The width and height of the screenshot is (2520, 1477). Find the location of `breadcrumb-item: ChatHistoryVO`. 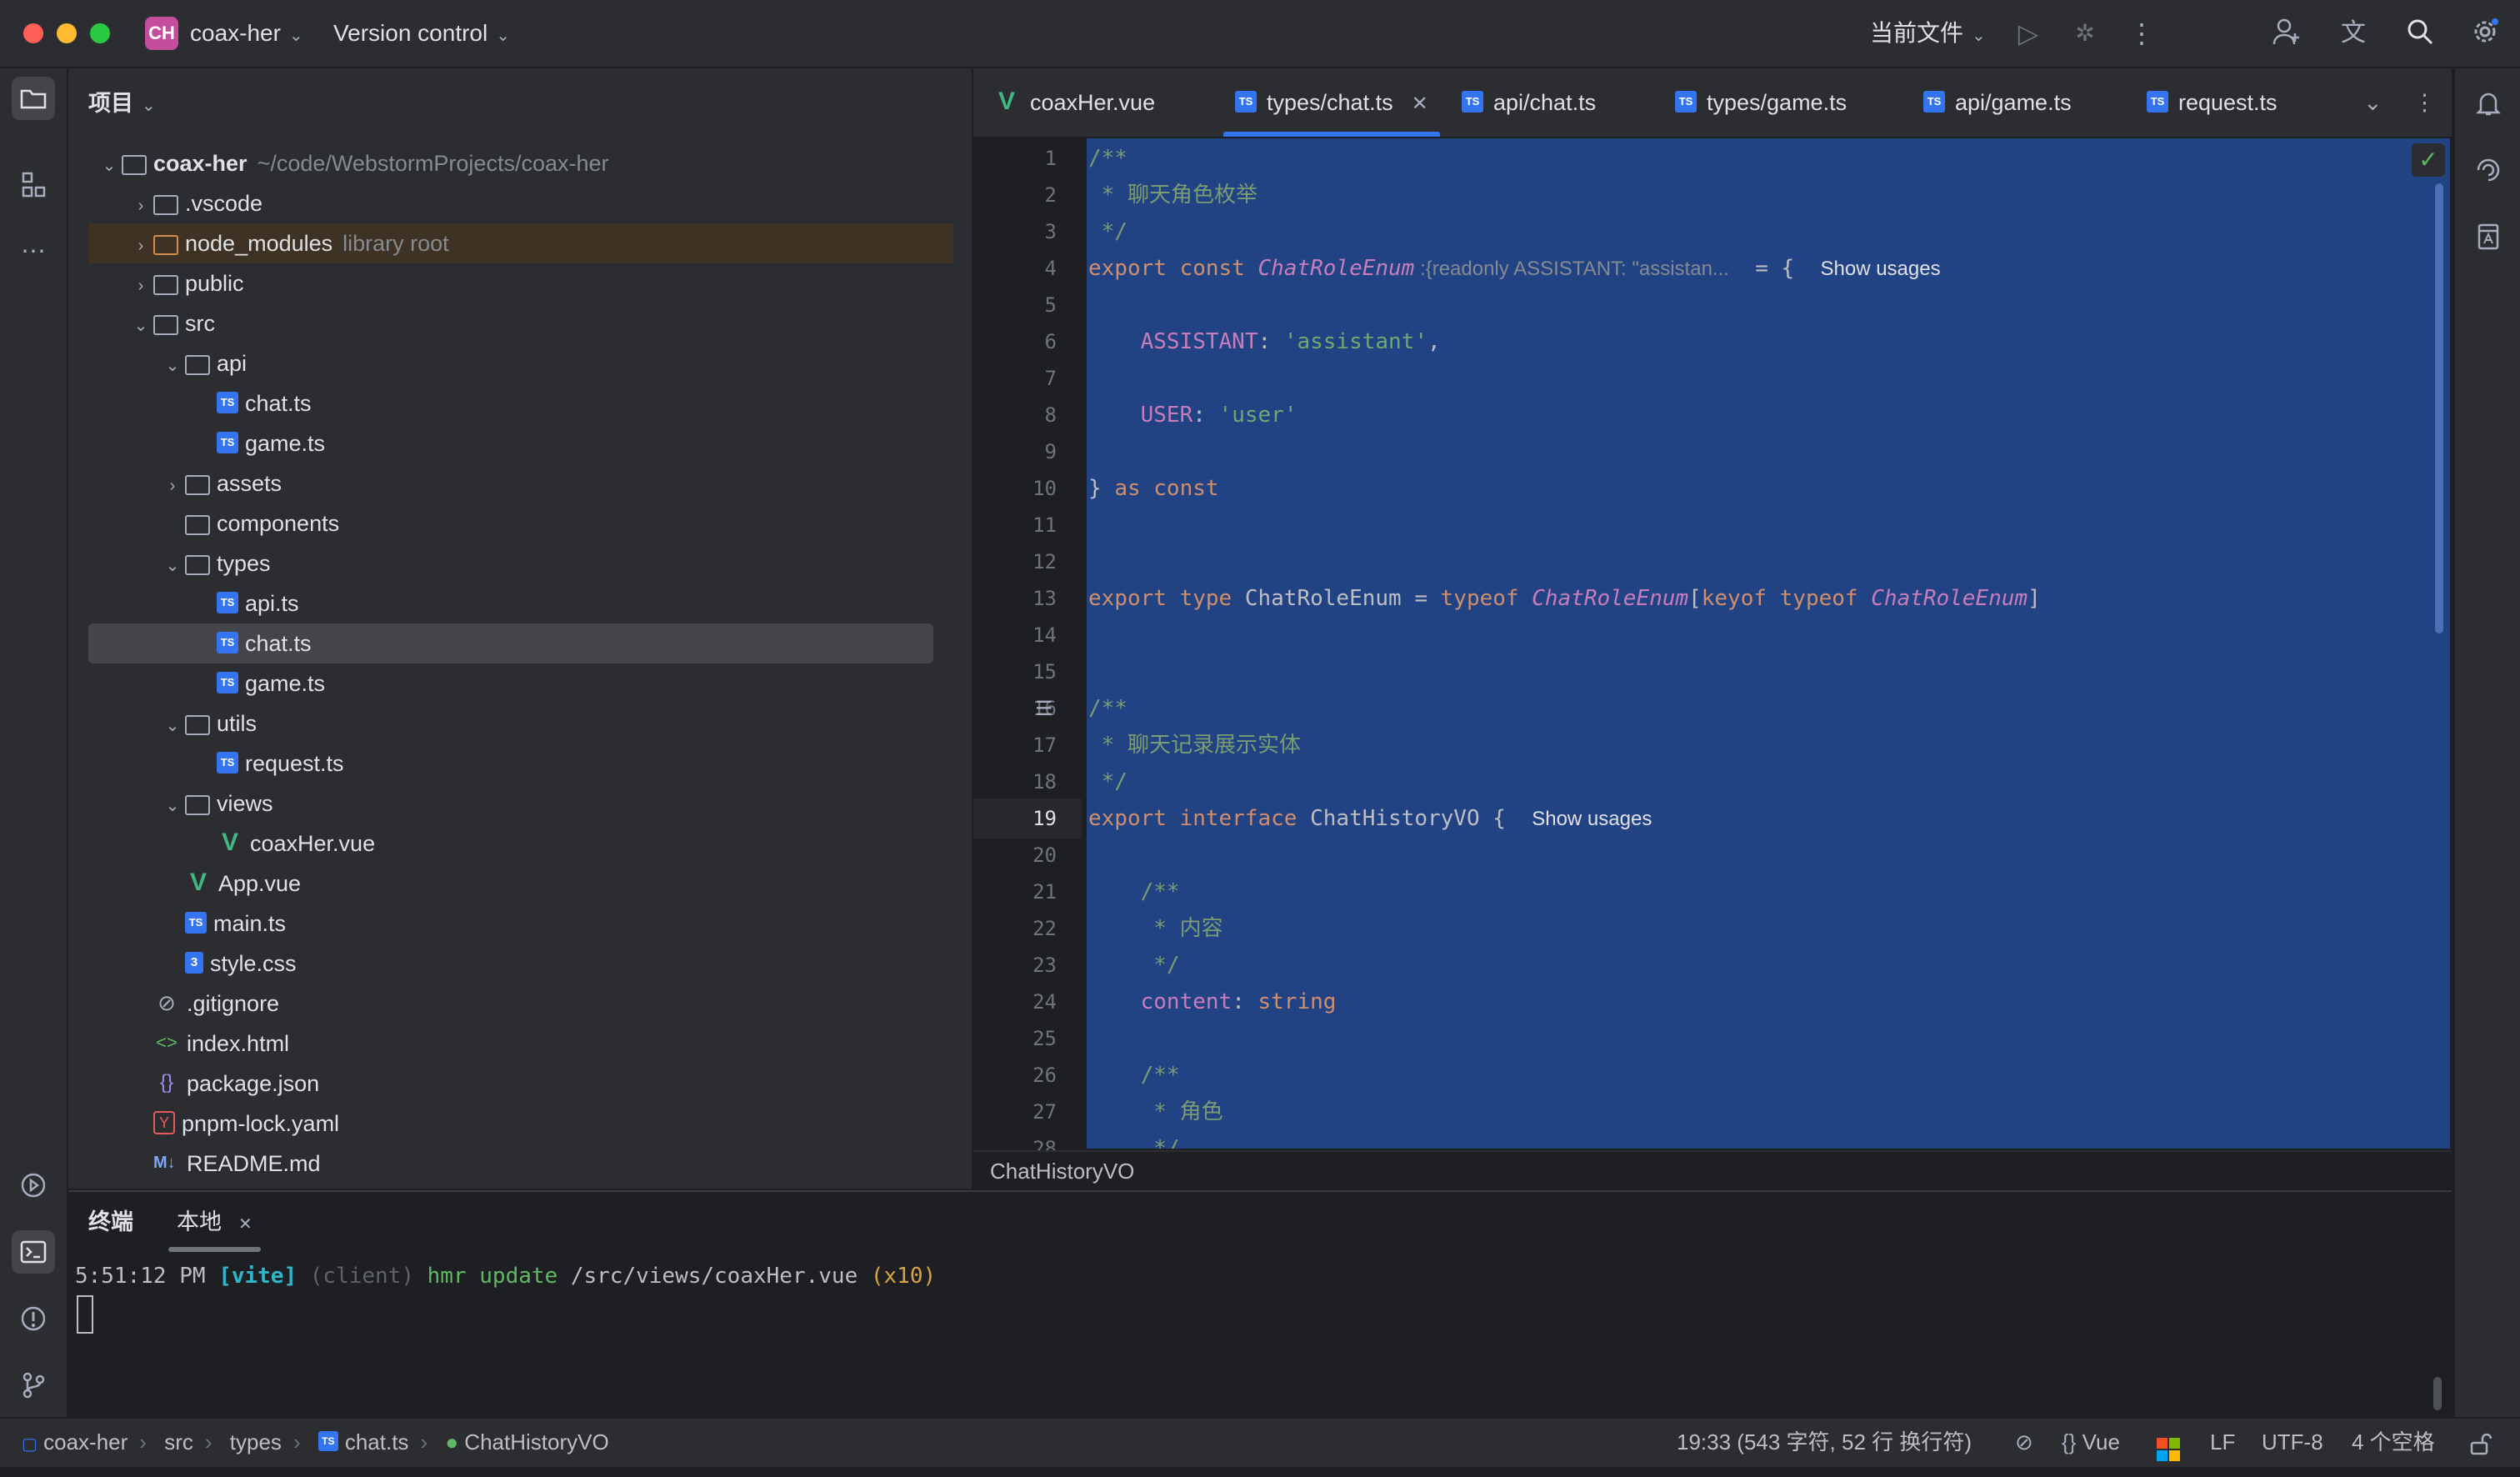

breadcrumb-item: ChatHistoryVO is located at coordinates (536, 1441).